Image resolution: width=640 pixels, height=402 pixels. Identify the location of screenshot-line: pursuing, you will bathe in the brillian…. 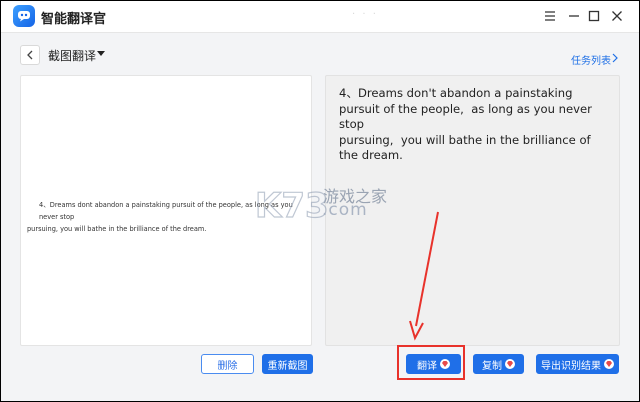
(117, 229).